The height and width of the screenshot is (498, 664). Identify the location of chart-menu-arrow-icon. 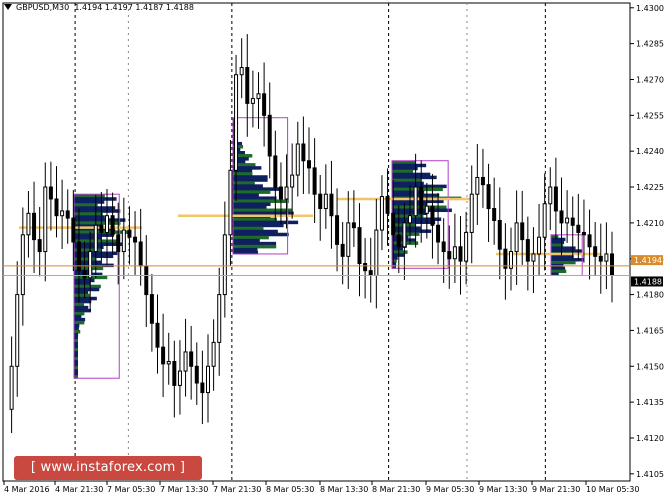
(8, 7).